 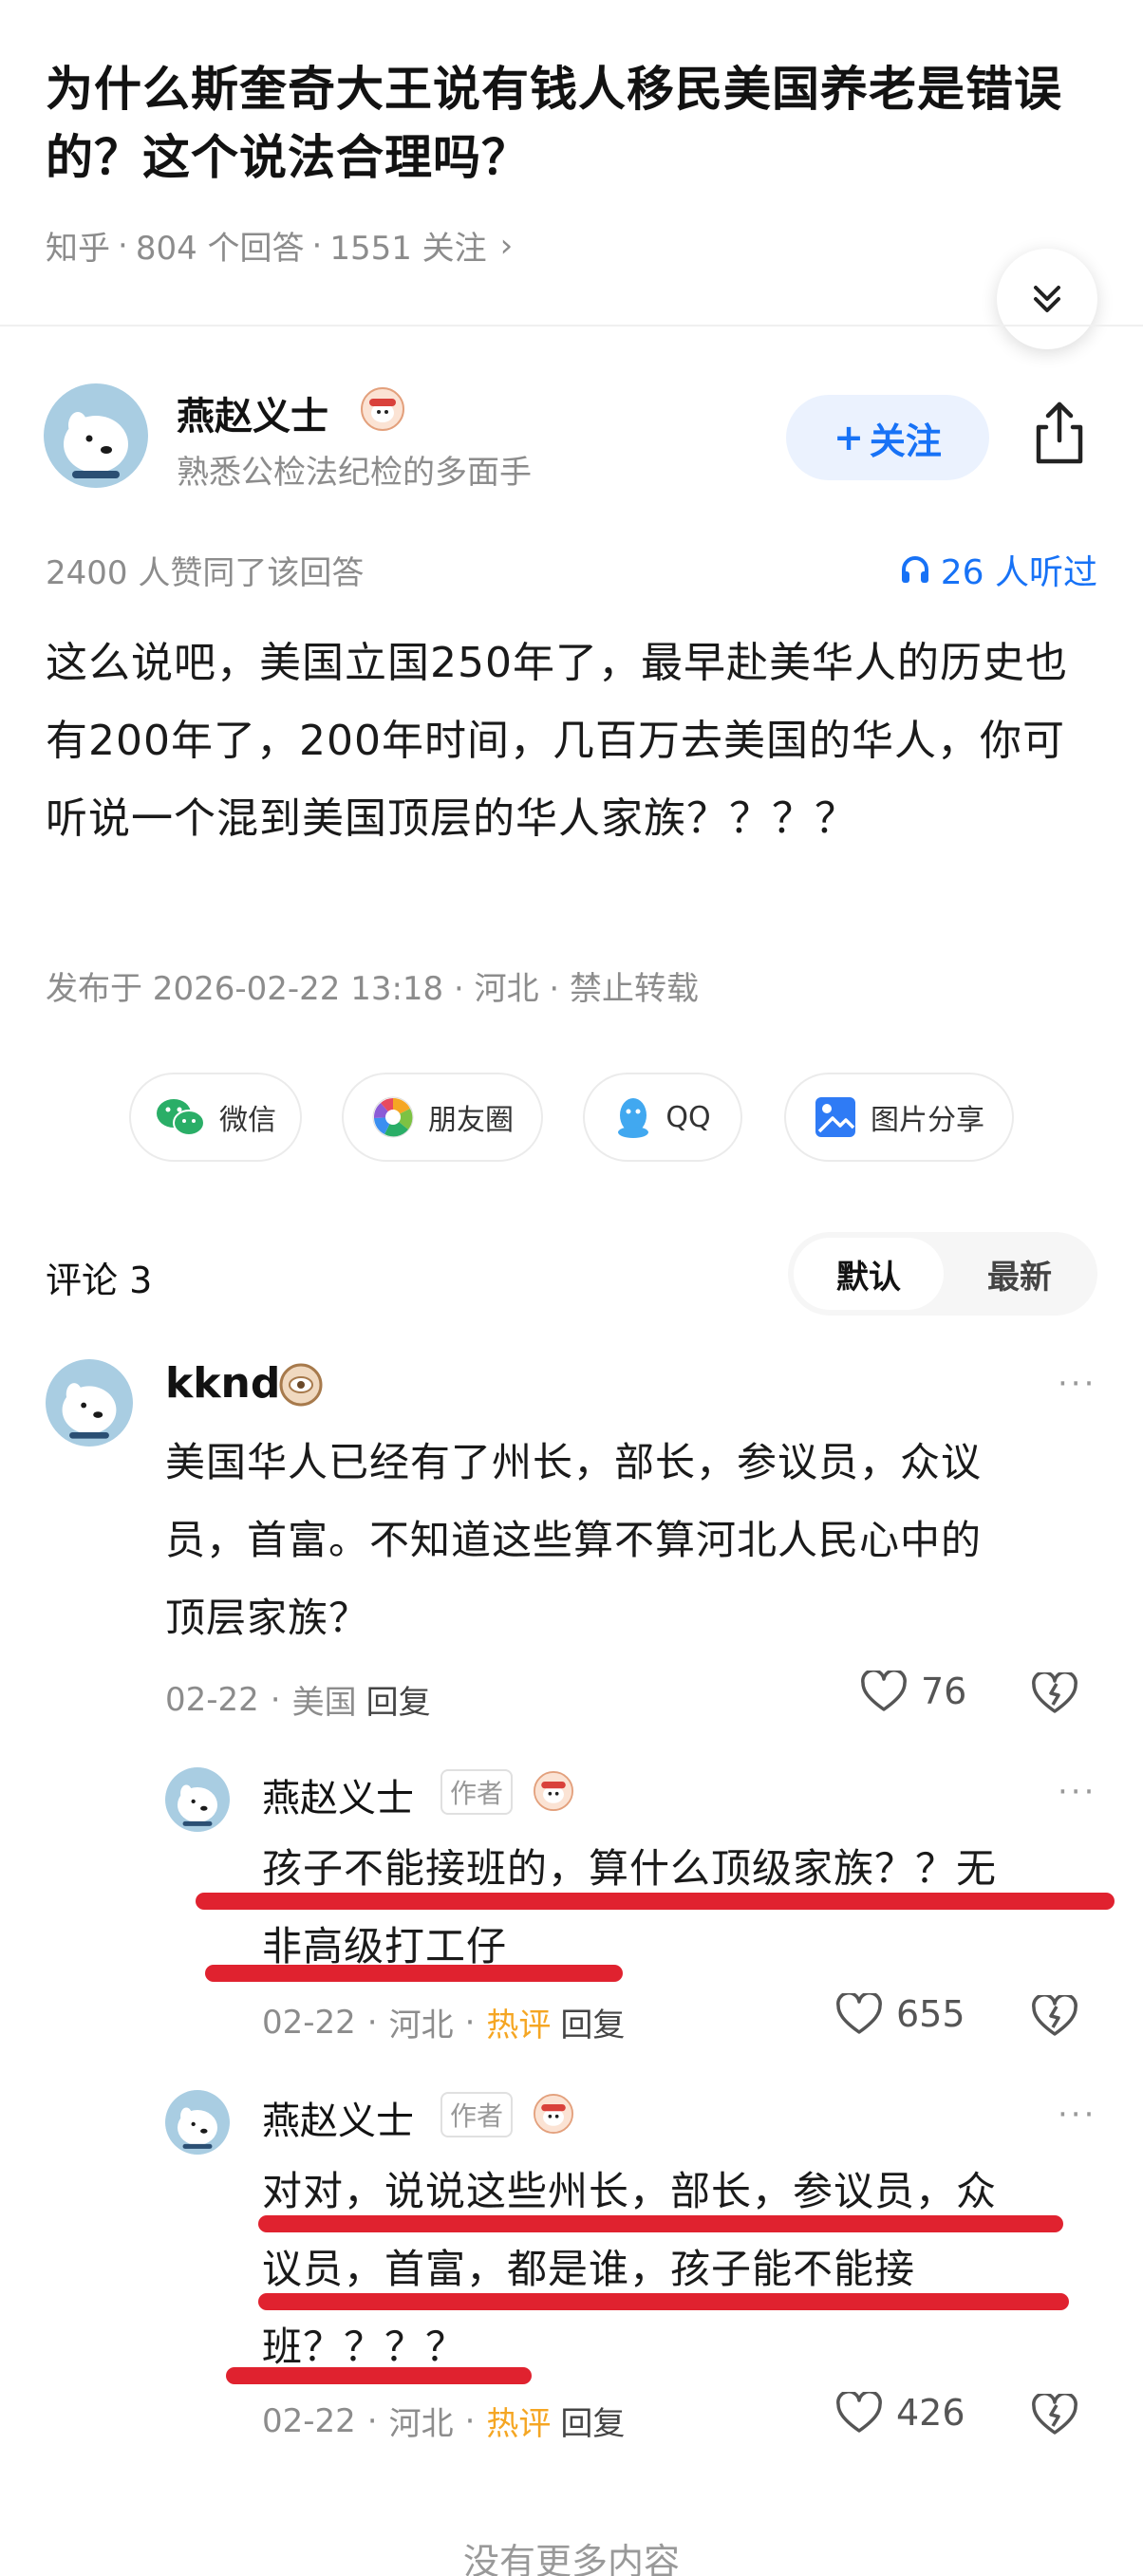 What do you see at coordinates (1018, 572) in the screenshot?
I see `listen-label: 26 人听过` at bounding box center [1018, 572].